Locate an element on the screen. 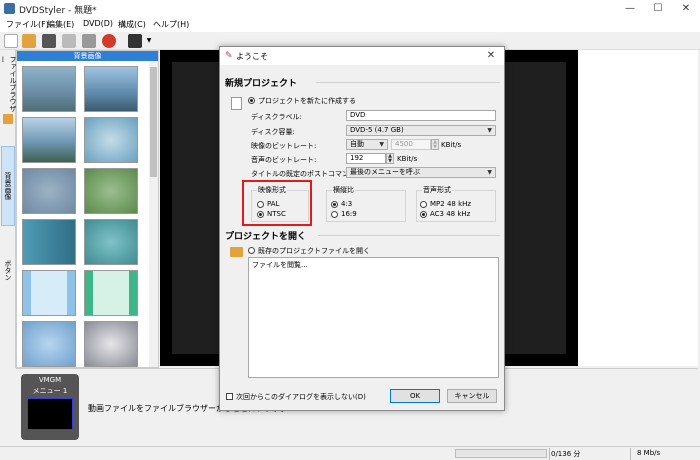 The image size is (700, 460). disc-capacity-label: ディスク容量: is located at coordinates (273, 132).